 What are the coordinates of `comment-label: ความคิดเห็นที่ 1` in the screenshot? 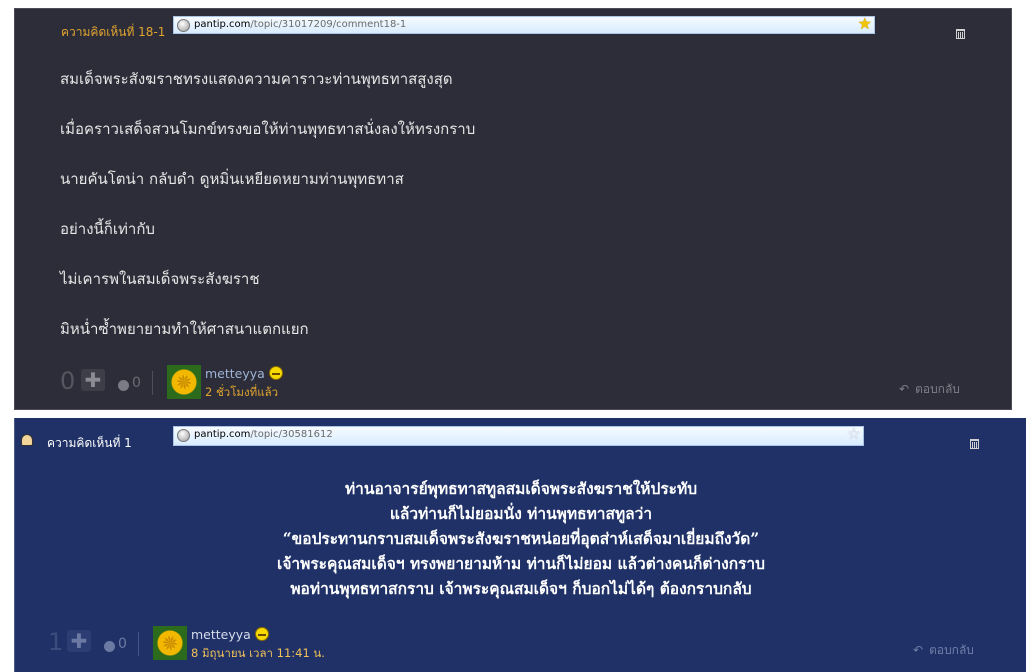 It's located at (89, 443).